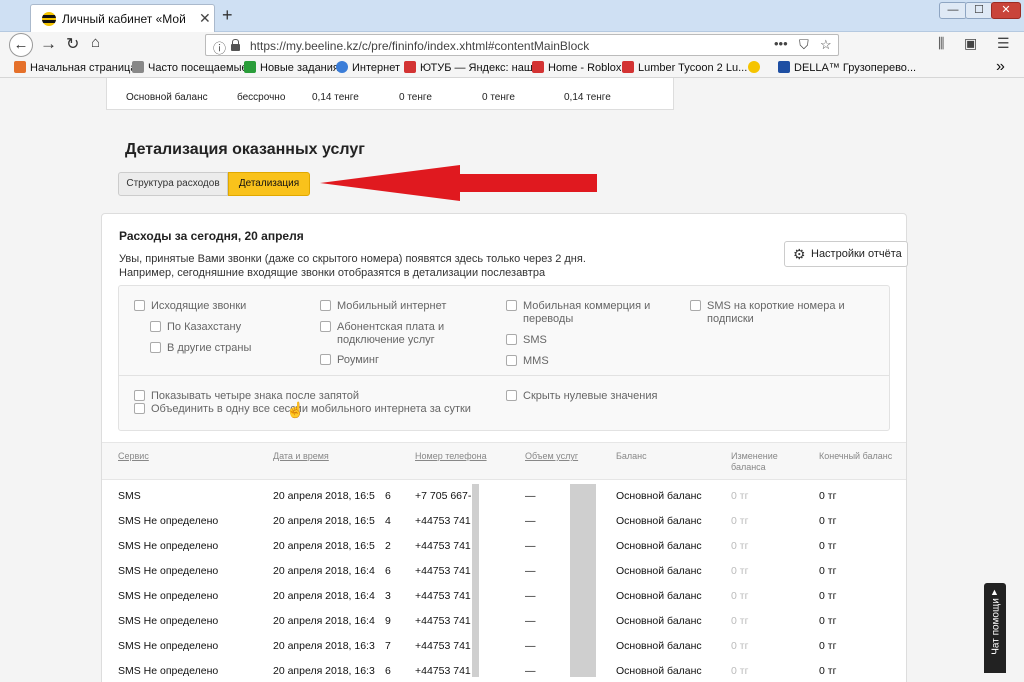  Describe the element at coordinates (20, 67) in the screenshot. I see `firefox-icon` at that location.